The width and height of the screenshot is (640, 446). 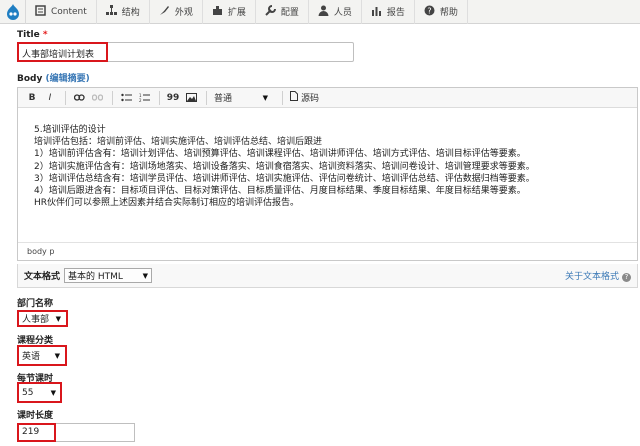 I want to click on toolbar-item-label: 外观, so click(x=183, y=13).